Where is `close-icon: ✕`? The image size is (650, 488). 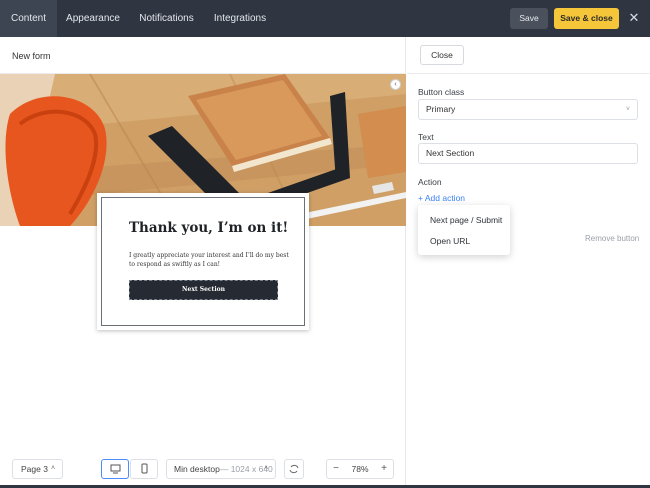
close-icon: ✕ is located at coordinates (634, 18).